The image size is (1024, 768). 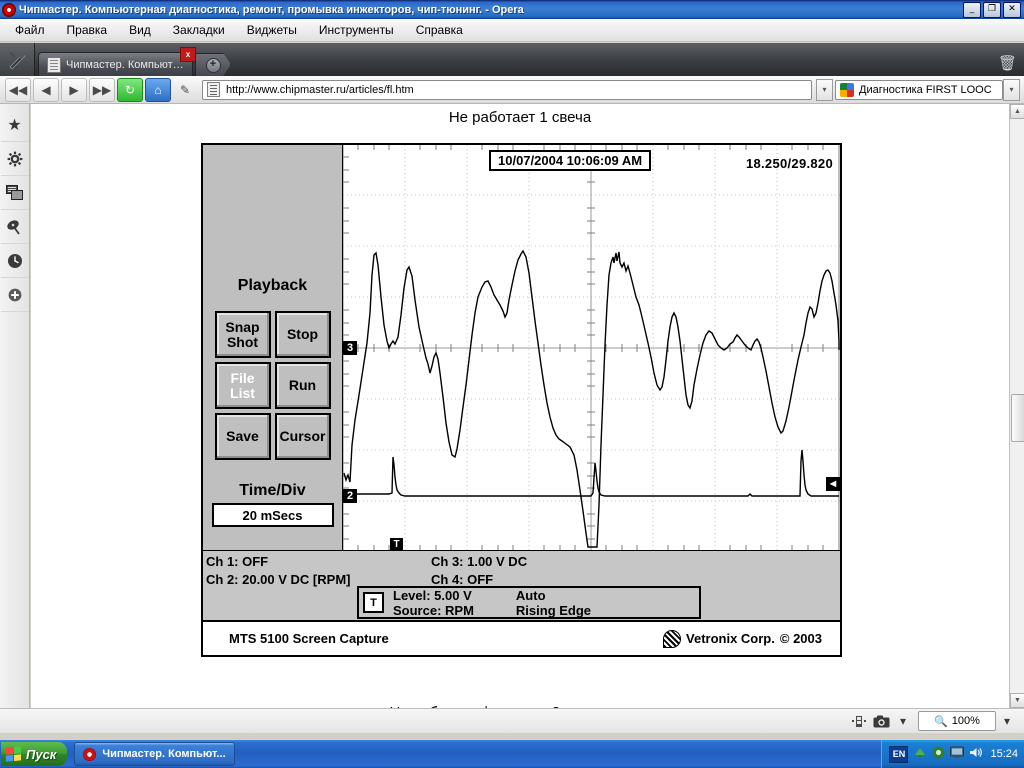 What do you see at coordinates (976, 754) in the screenshot?
I see `volume-icon` at bounding box center [976, 754].